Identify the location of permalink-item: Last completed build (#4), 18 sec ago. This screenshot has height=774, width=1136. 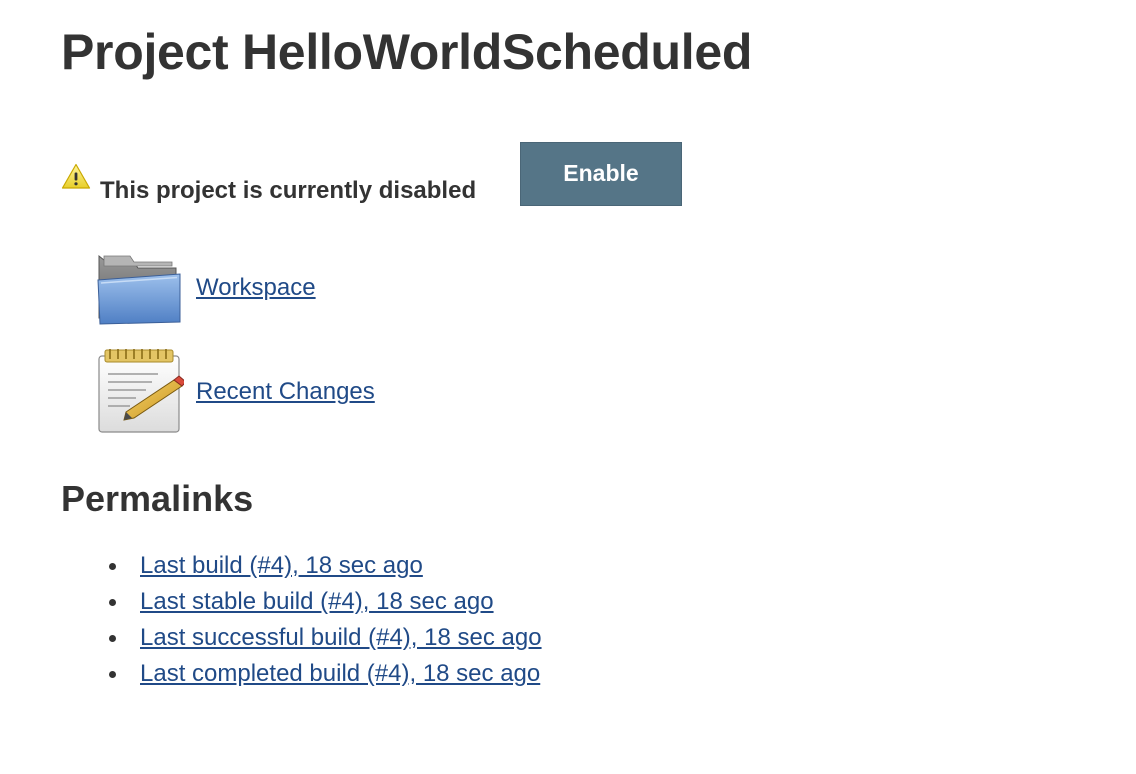
(324, 674).